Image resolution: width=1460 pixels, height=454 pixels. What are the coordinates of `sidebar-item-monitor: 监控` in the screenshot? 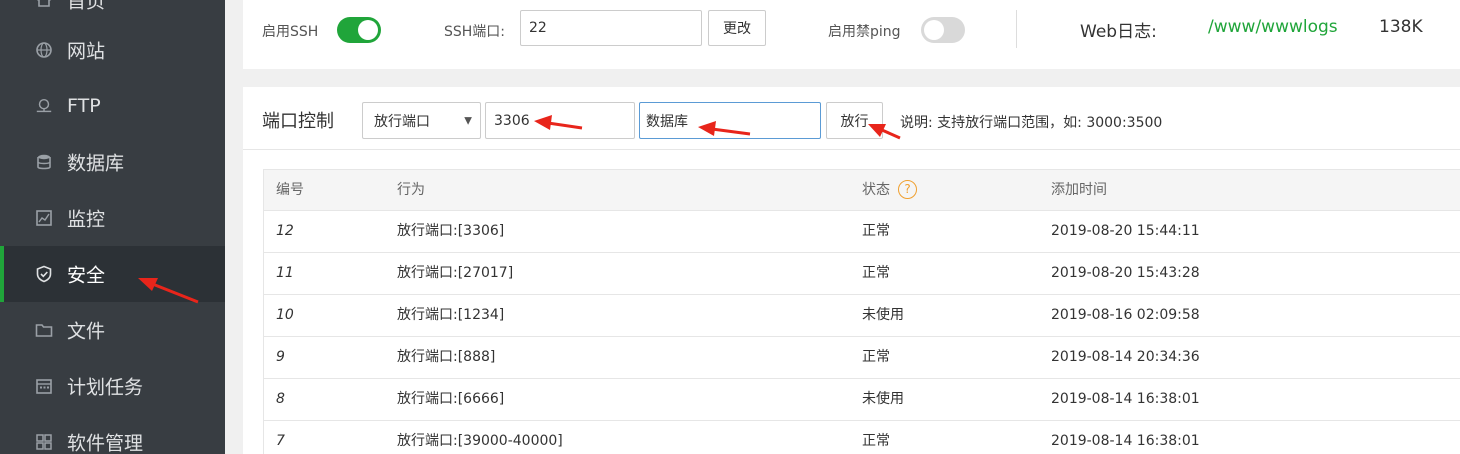 It's located at (112, 218).